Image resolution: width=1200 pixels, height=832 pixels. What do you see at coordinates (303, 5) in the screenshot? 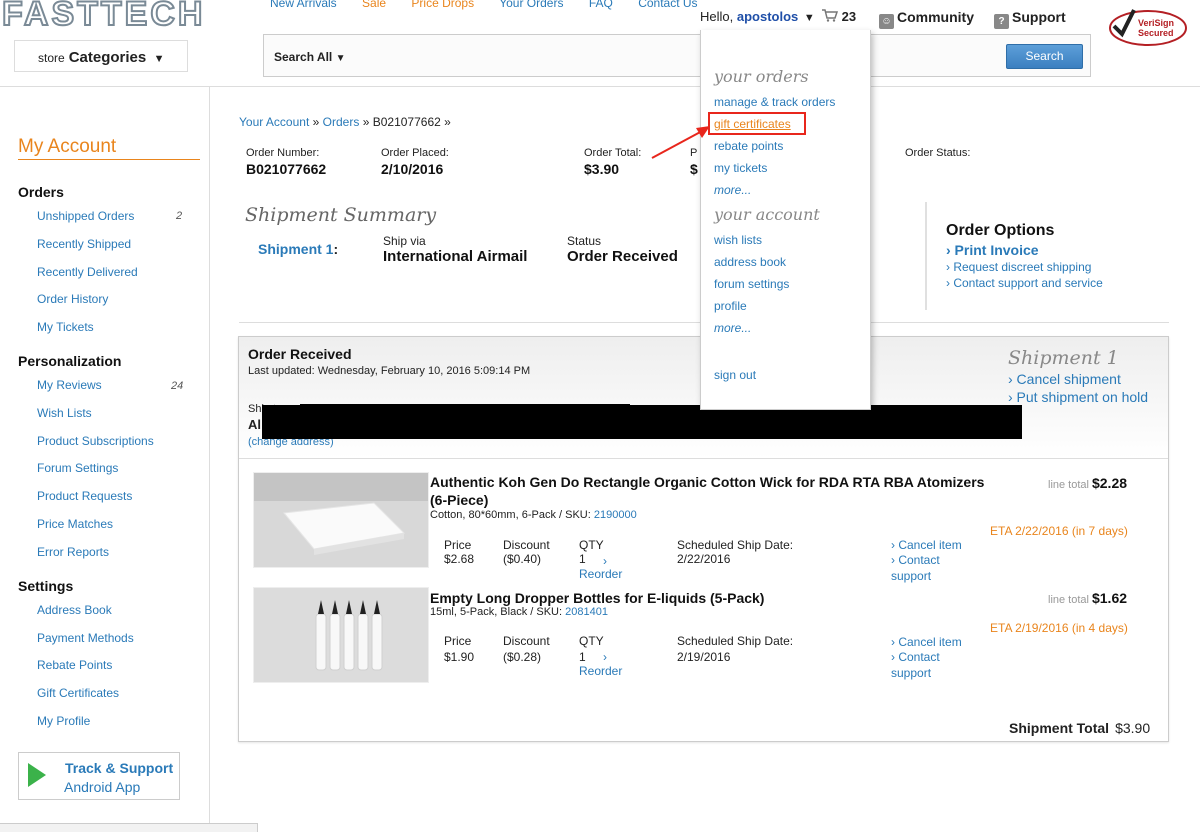
I see `nav-new-arrivals: New Arrivals` at bounding box center [303, 5].